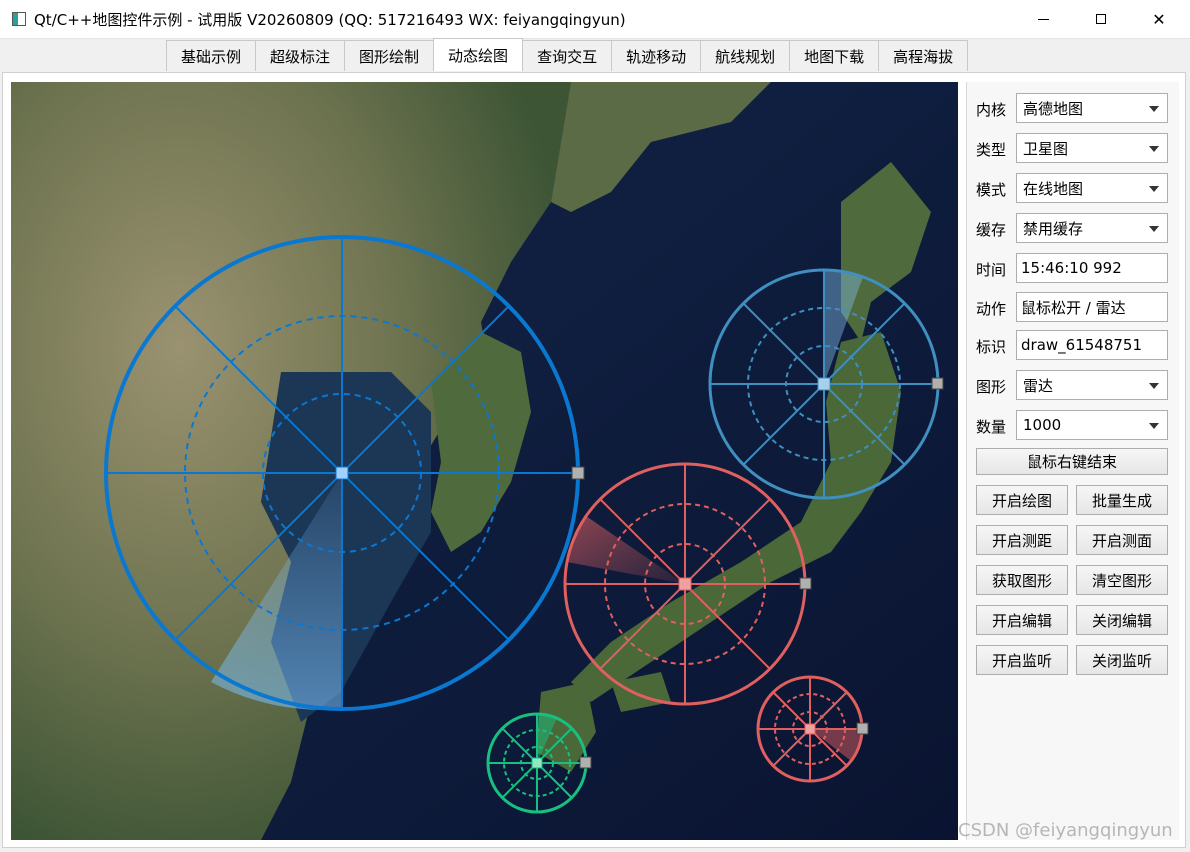 The height and width of the screenshot is (852, 1190). I want to click on tab-query: 查询交互, so click(567, 55).